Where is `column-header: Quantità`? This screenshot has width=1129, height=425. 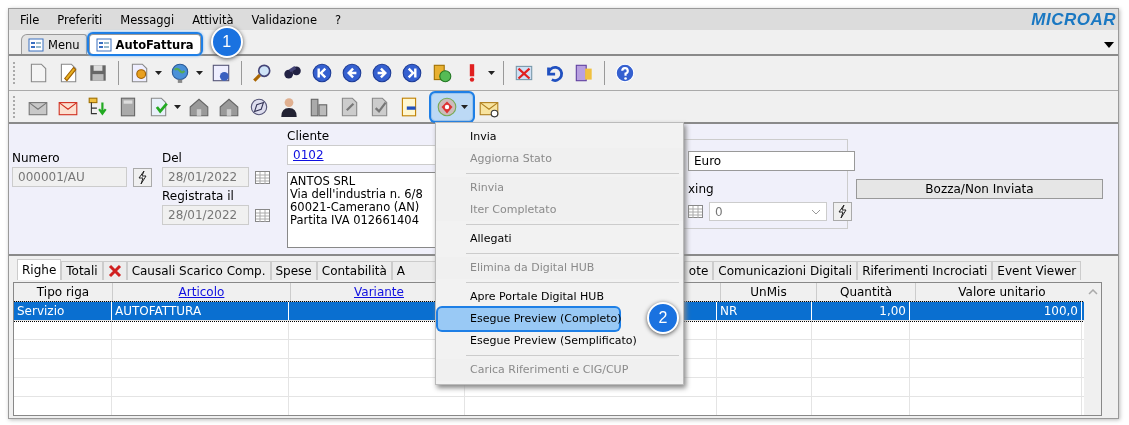
column-header: Quantità is located at coordinates (866, 292).